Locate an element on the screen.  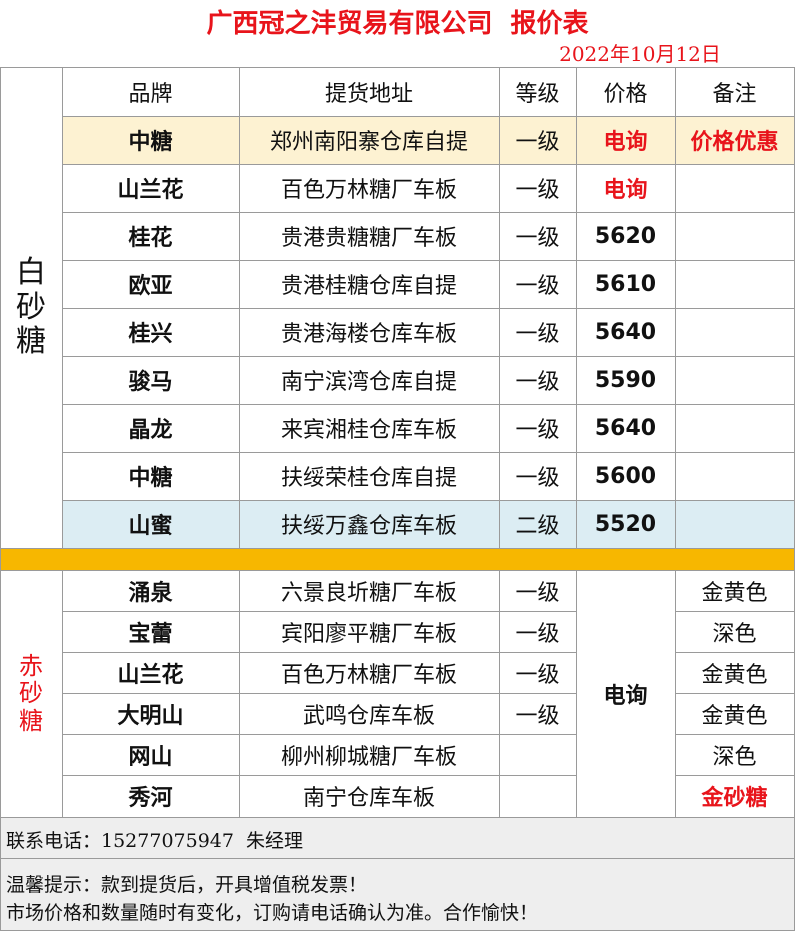
white-row-address: 贵港桂糖仓库自提 is located at coordinates (368, 286).